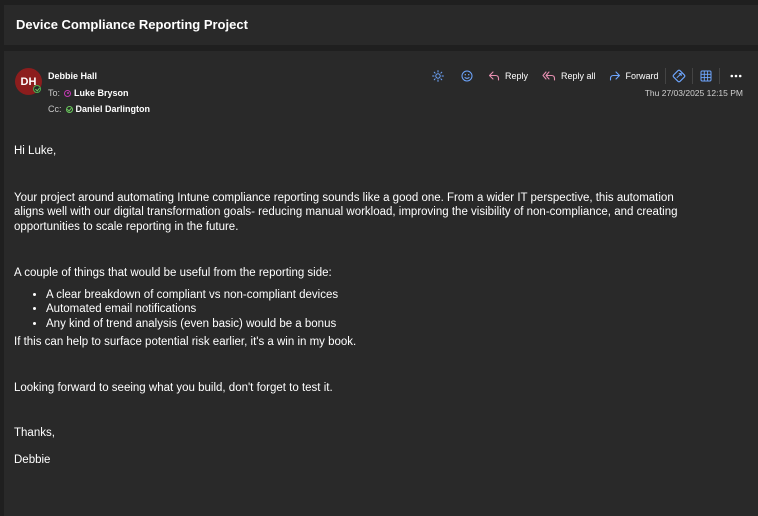 Image resolution: width=758 pixels, height=516 pixels. I want to click on greeting: Hi Luke,, so click(35, 151).